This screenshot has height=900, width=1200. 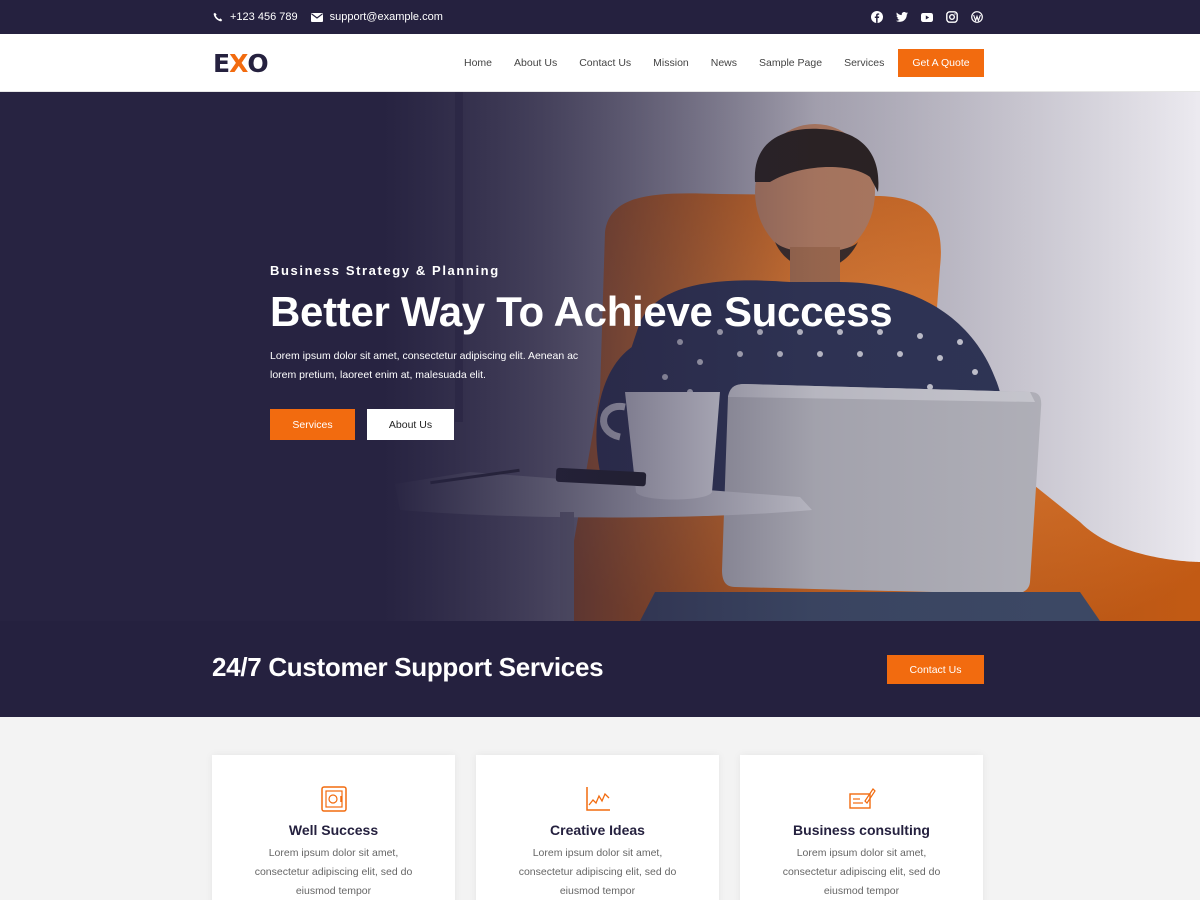 What do you see at coordinates (597, 799) in the screenshot?
I see `chart-icon` at bounding box center [597, 799].